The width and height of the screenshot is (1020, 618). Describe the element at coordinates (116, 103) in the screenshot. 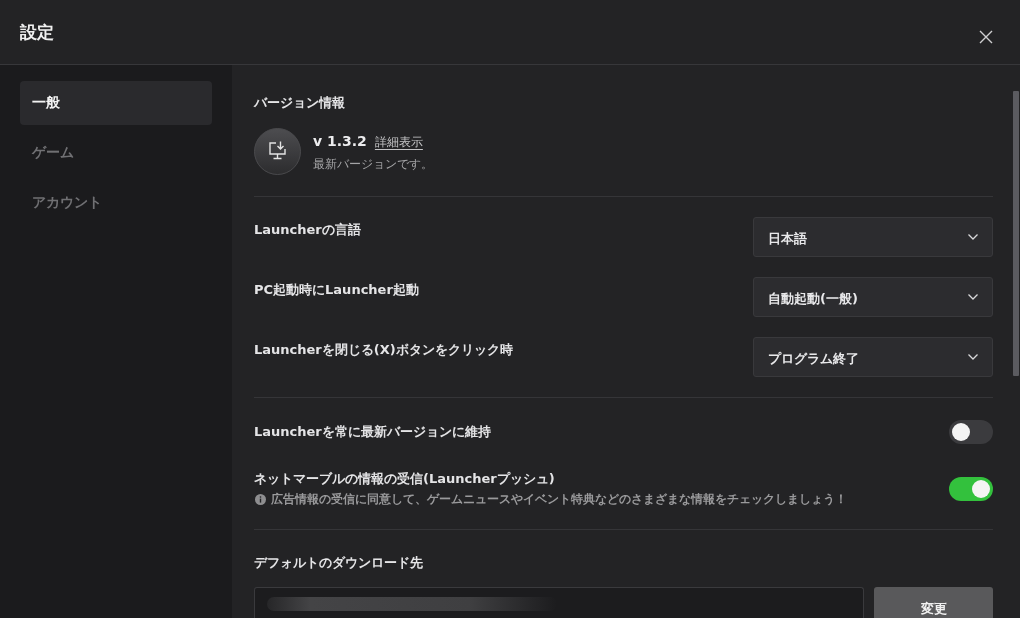

I see `sidebar-item: 一般` at that location.